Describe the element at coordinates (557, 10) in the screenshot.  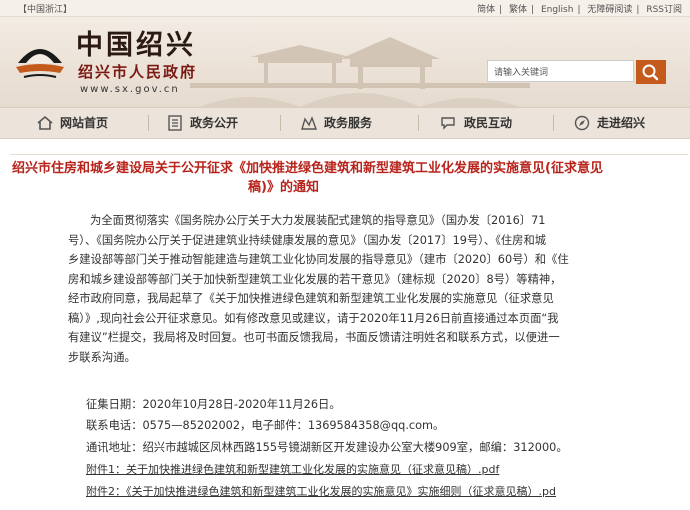
I see `link-english: English` at that location.